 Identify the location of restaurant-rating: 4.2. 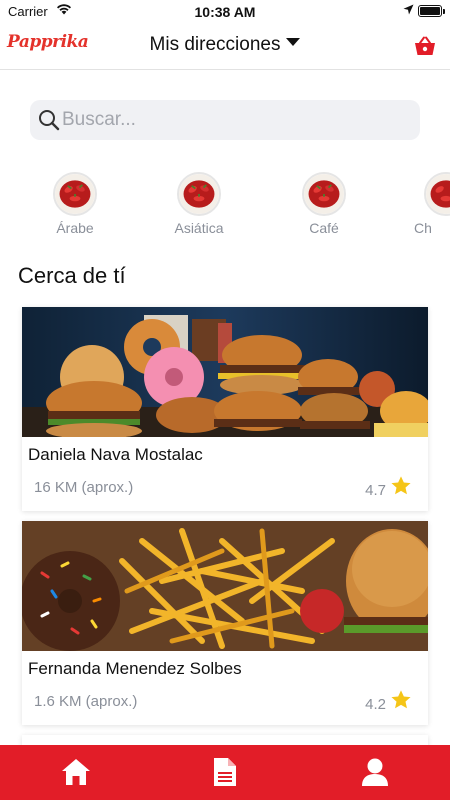
(375, 704).